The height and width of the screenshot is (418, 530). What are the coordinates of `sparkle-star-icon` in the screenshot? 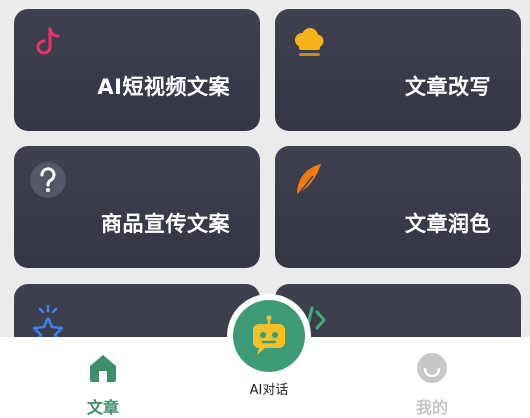 It's located at (48, 321).